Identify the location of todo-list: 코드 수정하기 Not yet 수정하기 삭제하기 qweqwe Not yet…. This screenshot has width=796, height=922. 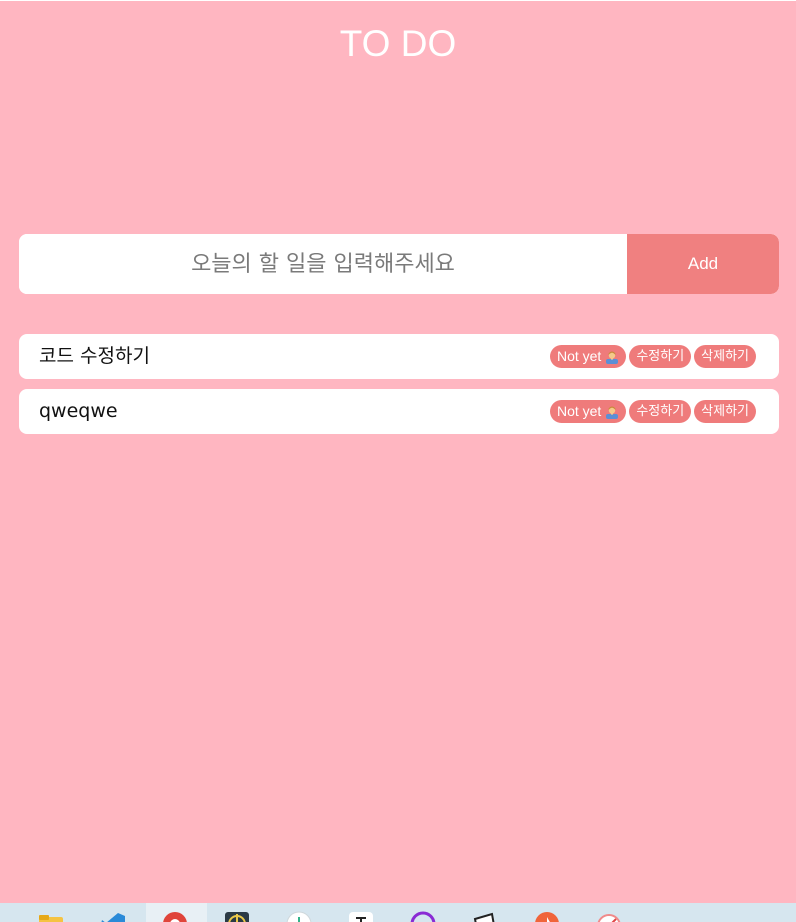
(399, 389).